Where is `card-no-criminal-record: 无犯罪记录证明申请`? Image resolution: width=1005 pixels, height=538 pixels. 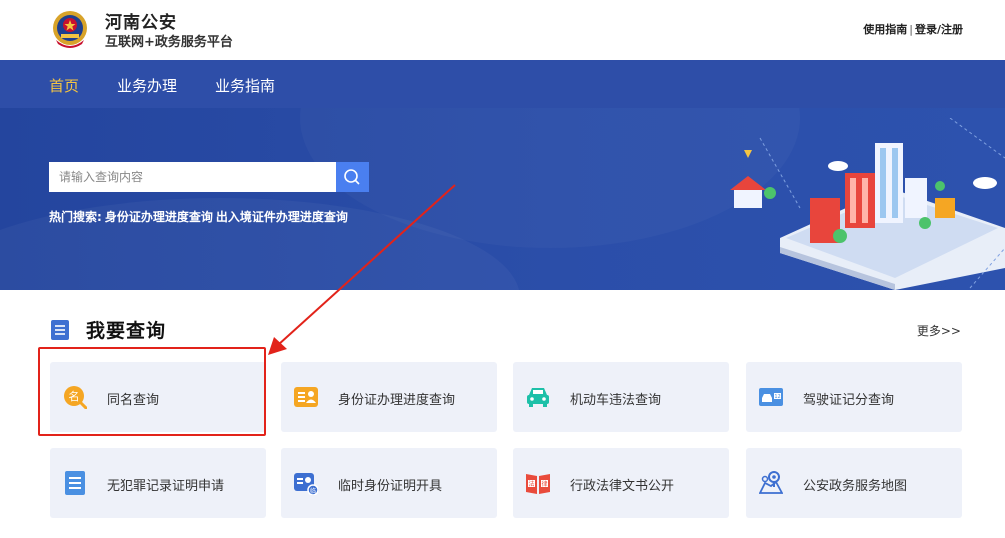 card-no-criminal-record: 无犯罪记录证明申请 is located at coordinates (158, 483).